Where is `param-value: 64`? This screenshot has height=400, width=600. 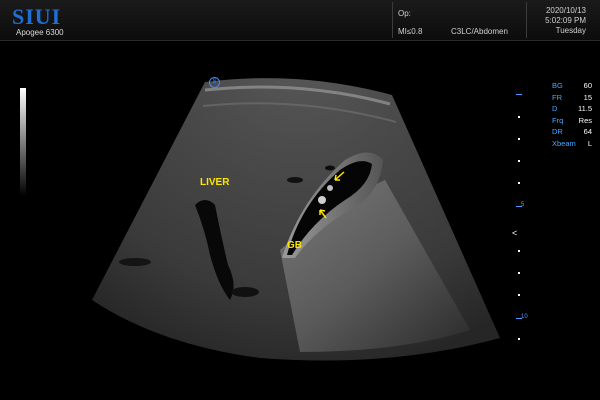 param-value: 64 is located at coordinates (587, 131).